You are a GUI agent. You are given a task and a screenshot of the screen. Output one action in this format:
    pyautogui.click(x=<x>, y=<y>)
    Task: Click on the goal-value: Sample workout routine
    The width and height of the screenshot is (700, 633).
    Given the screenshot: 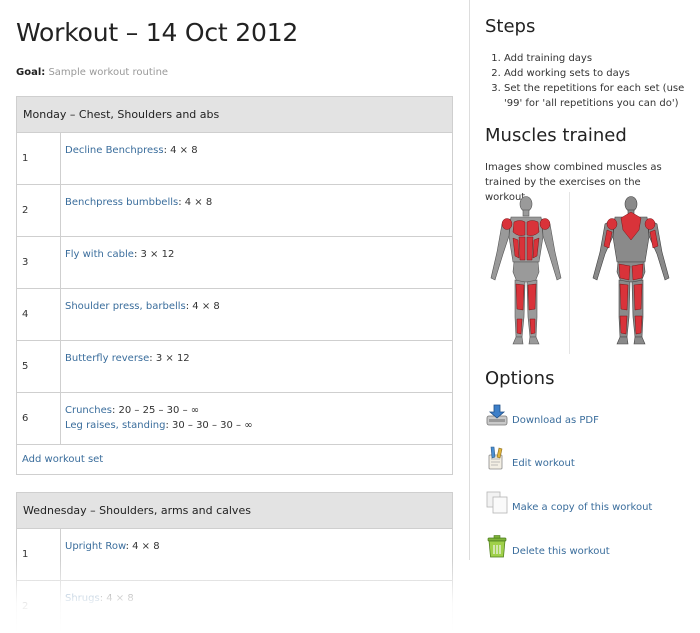 What is the action you would take?
    pyautogui.click(x=108, y=72)
    